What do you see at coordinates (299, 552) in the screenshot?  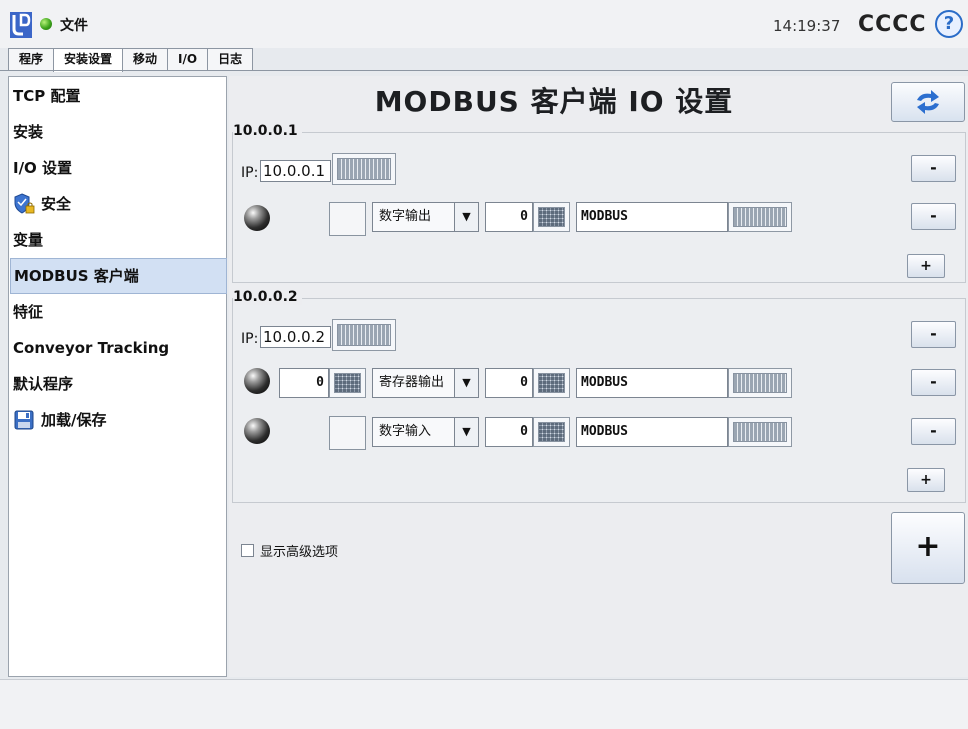 I see `advanced-options-label: 显示高级选项` at bounding box center [299, 552].